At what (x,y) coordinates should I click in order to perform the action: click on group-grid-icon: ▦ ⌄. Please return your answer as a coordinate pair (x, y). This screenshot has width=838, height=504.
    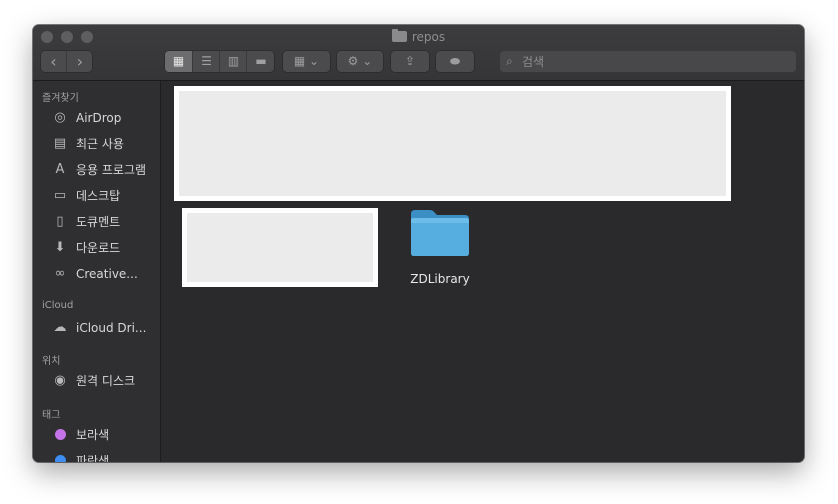
    Looking at the image, I should click on (306, 61).